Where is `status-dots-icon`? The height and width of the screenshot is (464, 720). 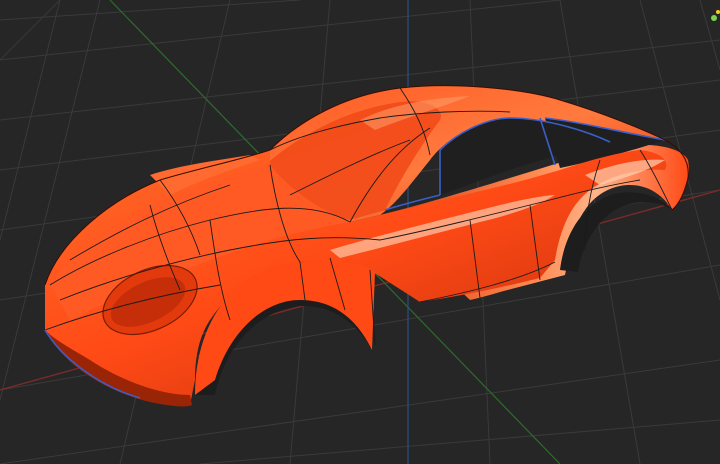 status-dots-icon is located at coordinates (714, 18).